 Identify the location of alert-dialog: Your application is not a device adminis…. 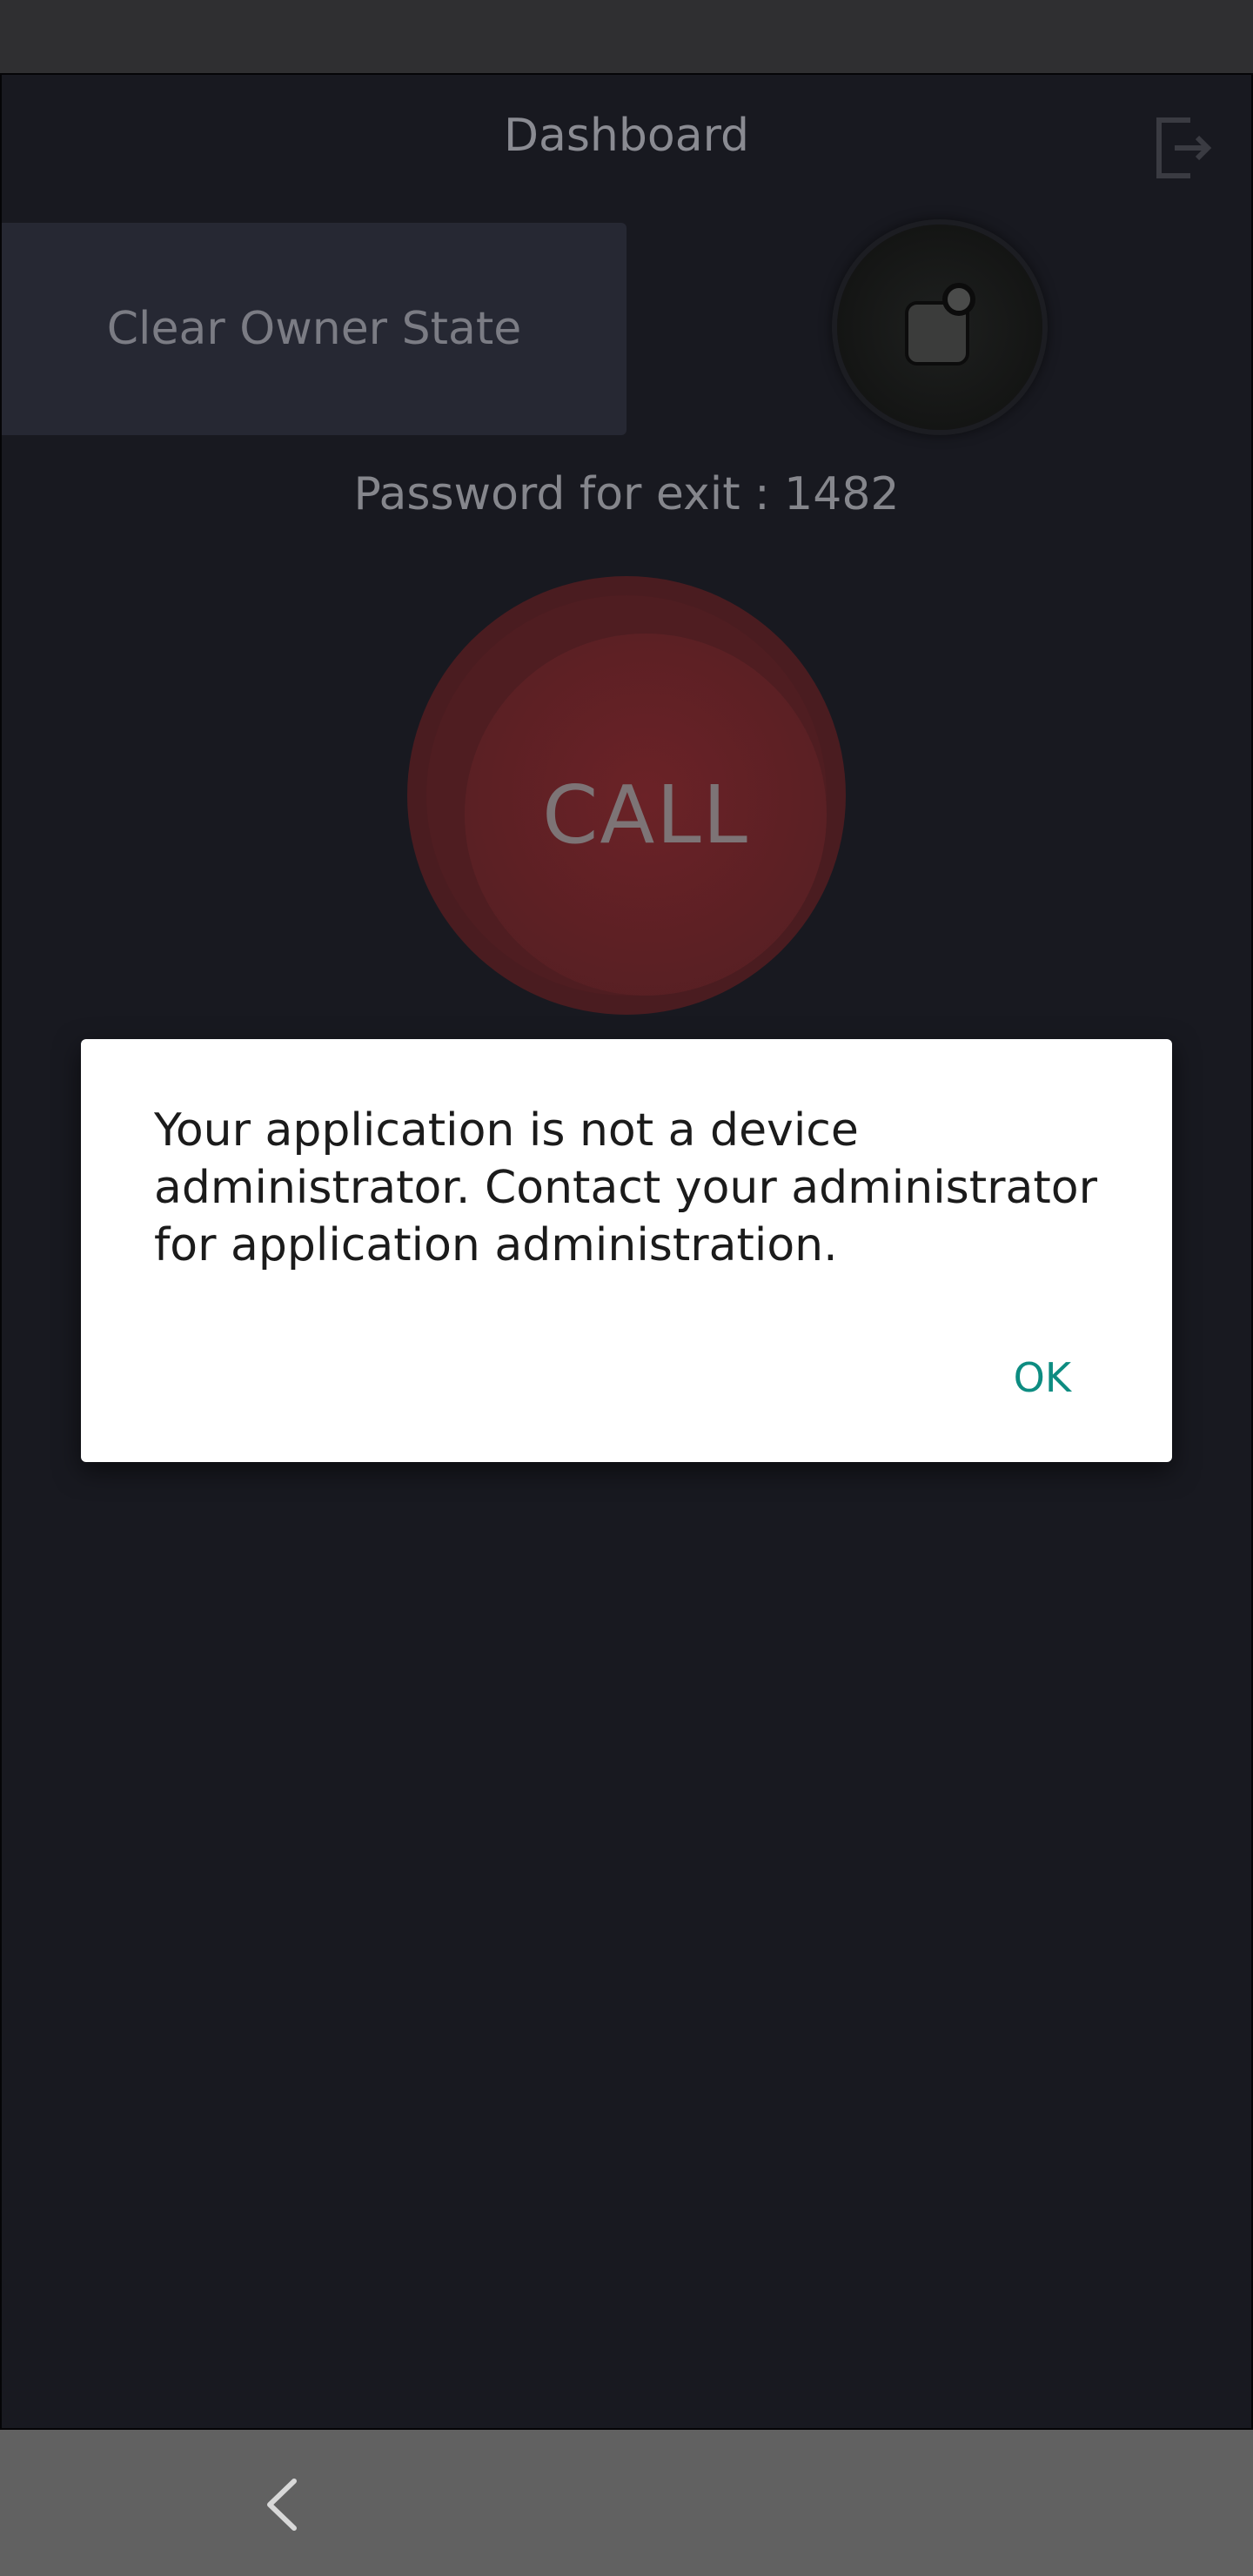
(626, 1250).